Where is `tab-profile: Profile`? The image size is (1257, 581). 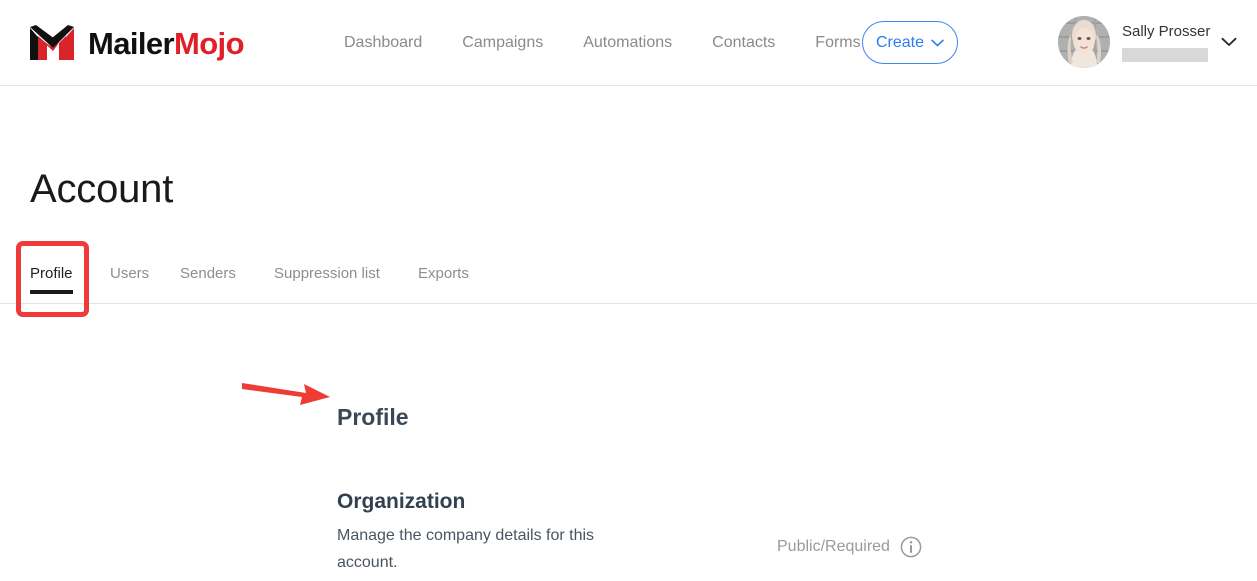
tab-profile: Profile is located at coordinates (51, 273).